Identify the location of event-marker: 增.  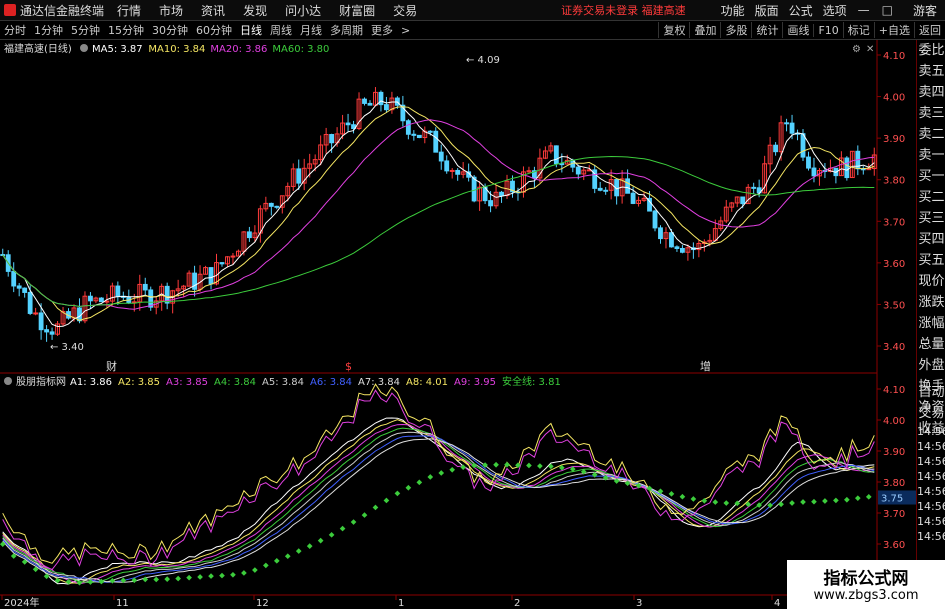
(705, 366).